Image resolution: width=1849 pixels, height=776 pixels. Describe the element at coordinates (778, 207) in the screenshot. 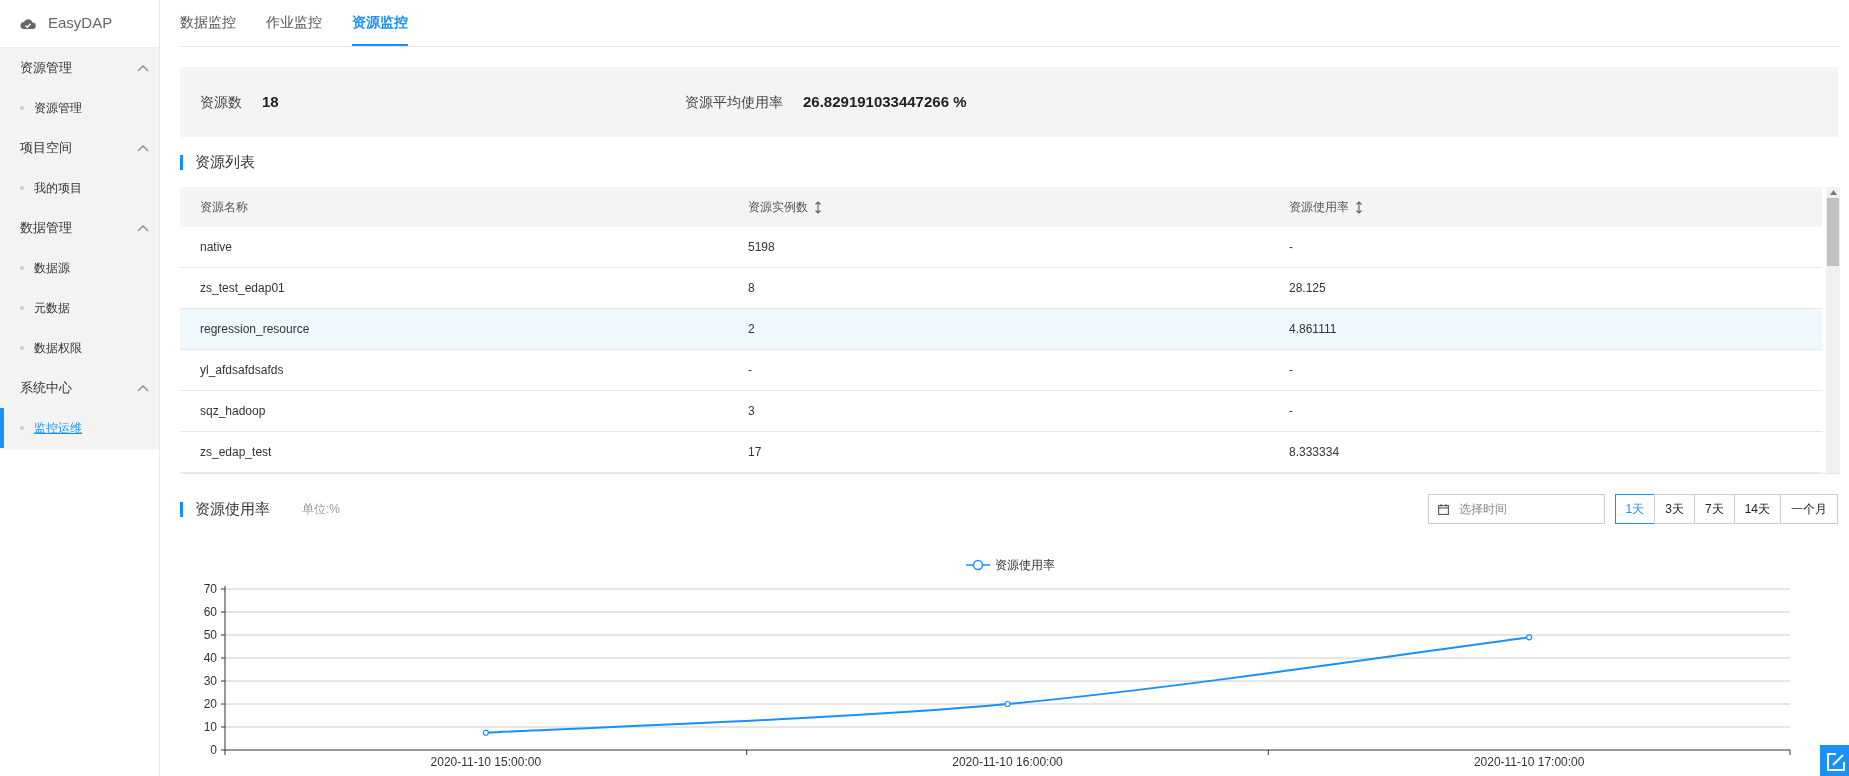

I see `column-header: 资源实例数` at that location.